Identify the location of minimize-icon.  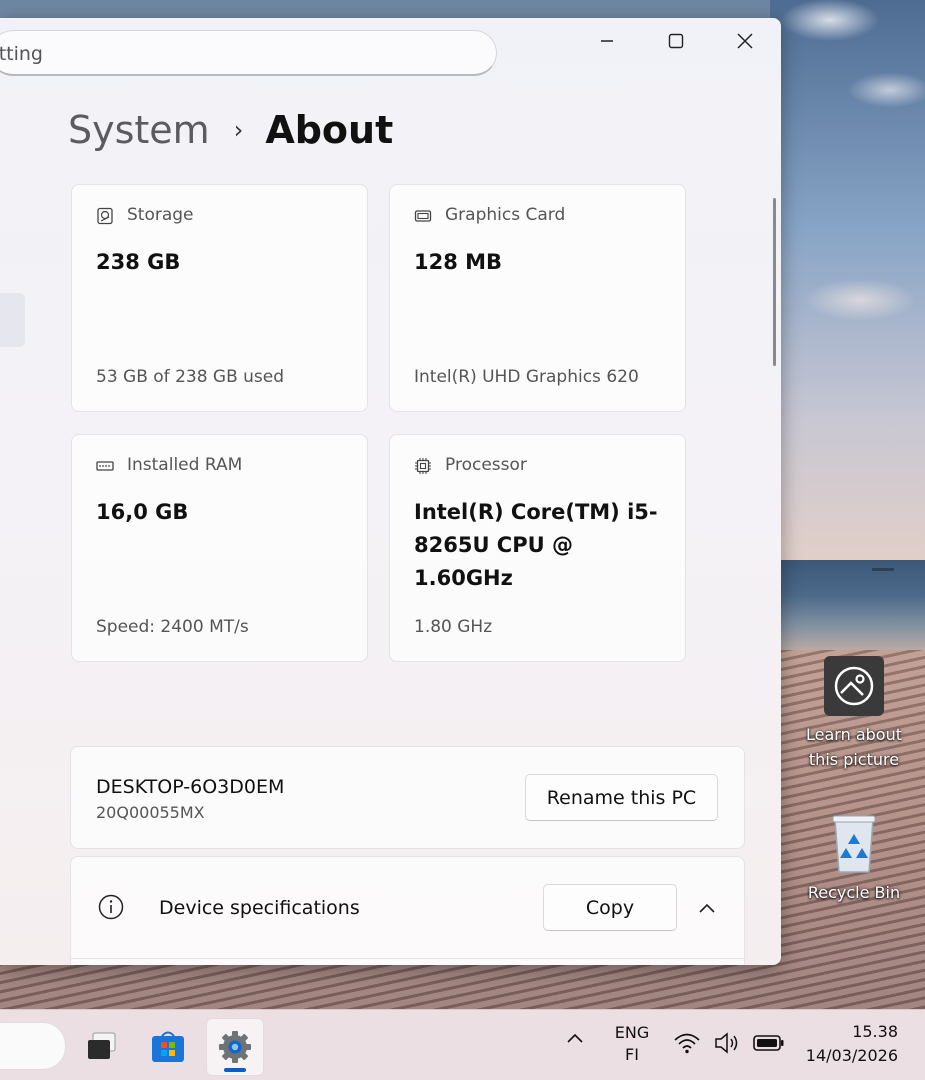
(607, 41).